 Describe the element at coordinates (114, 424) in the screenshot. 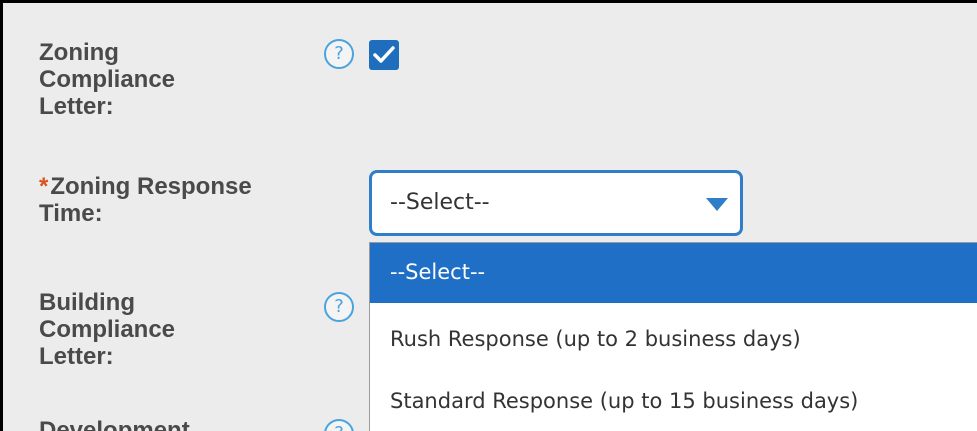

I see `development-label: Development` at that location.